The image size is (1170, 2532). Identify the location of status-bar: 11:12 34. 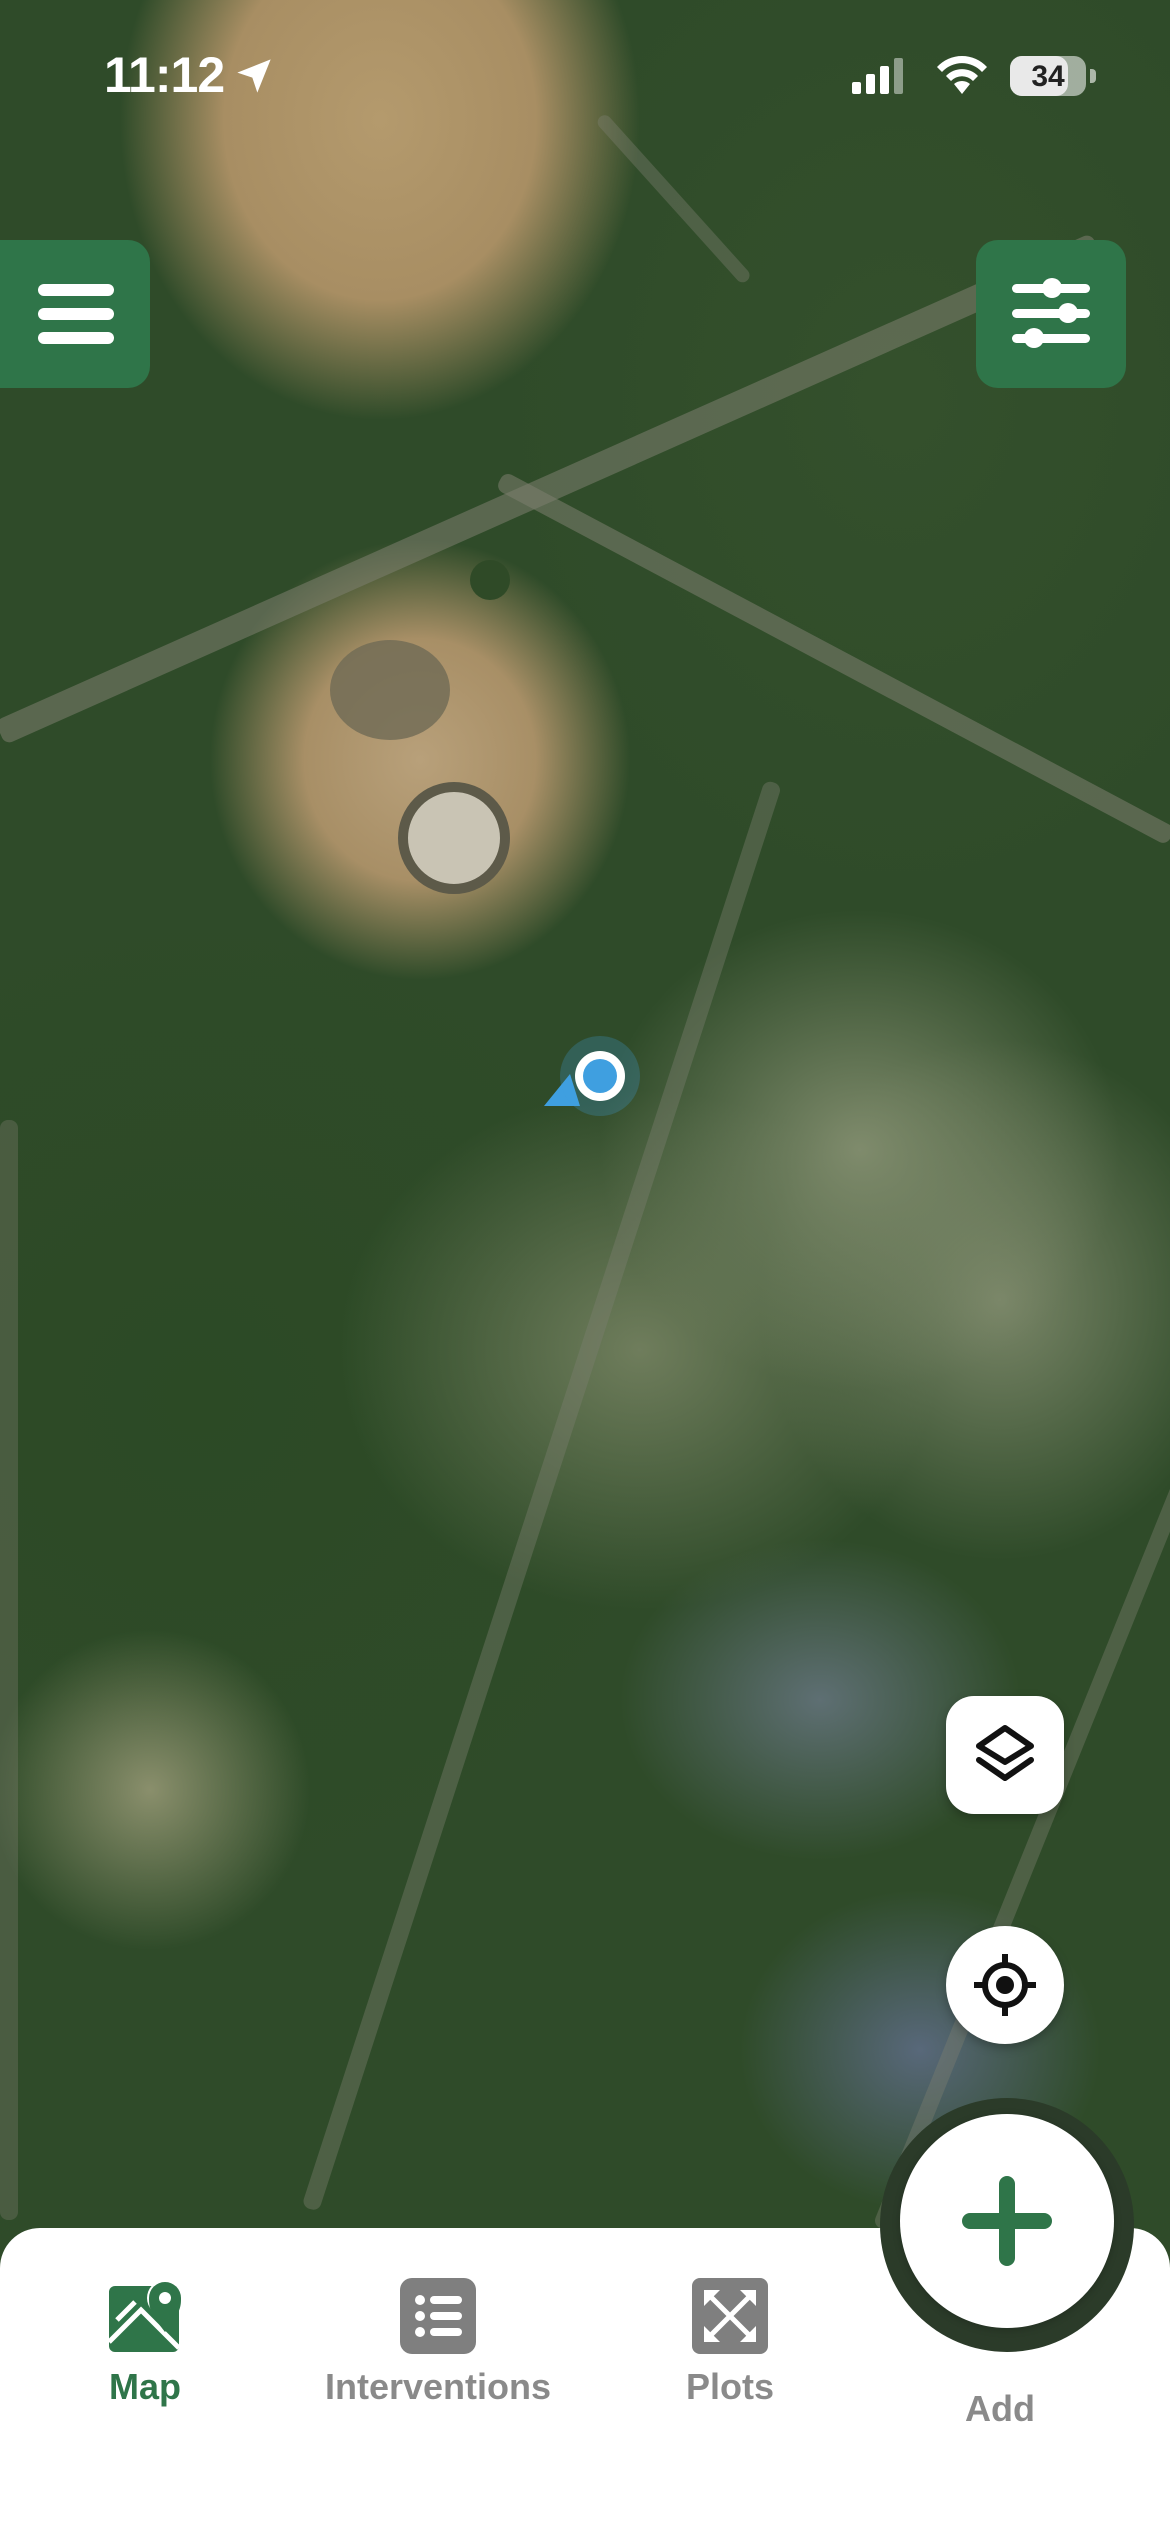
(585, 75).